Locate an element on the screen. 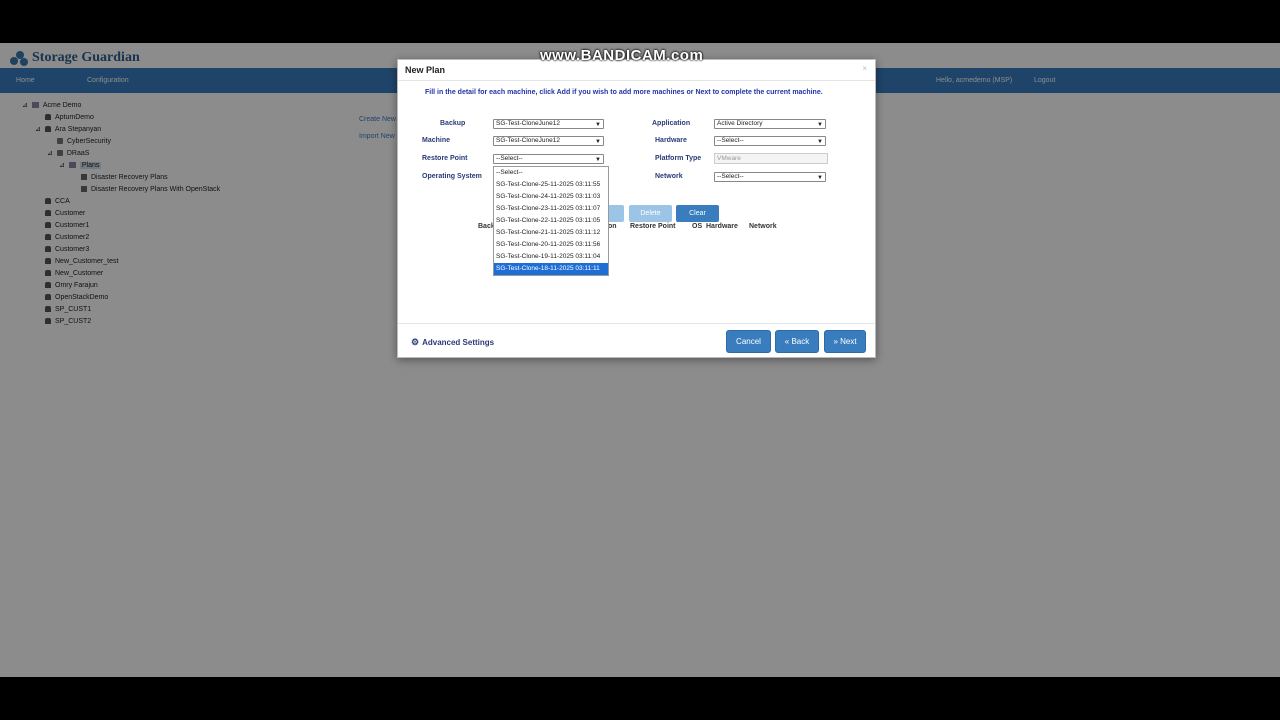  machine-label: Machine is located at coordinates (436, 140).